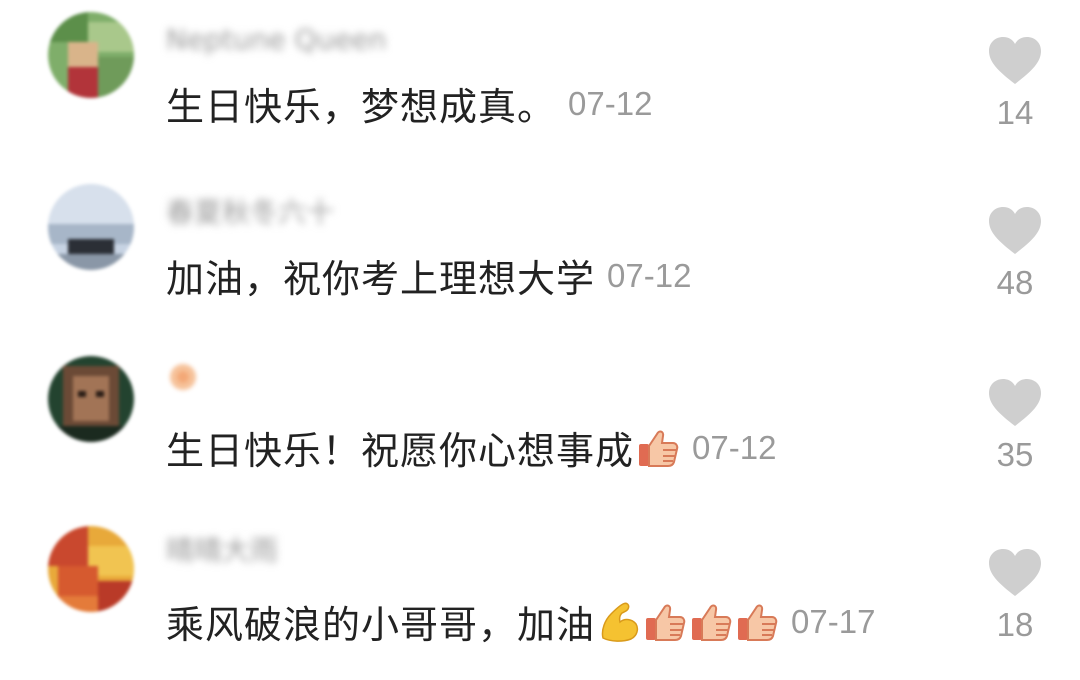 The height and width of the screenshot is (680, 1080). I want to click on comment-body: 生日快乐，梦想成真。 07-12, so click(409, 103).